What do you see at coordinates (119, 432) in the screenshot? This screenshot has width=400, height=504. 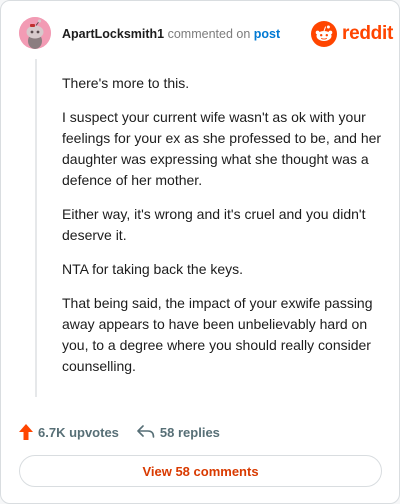 I see `comment-actions: 6.7K upvotes 58 replies` at bounding box center [119, 432].